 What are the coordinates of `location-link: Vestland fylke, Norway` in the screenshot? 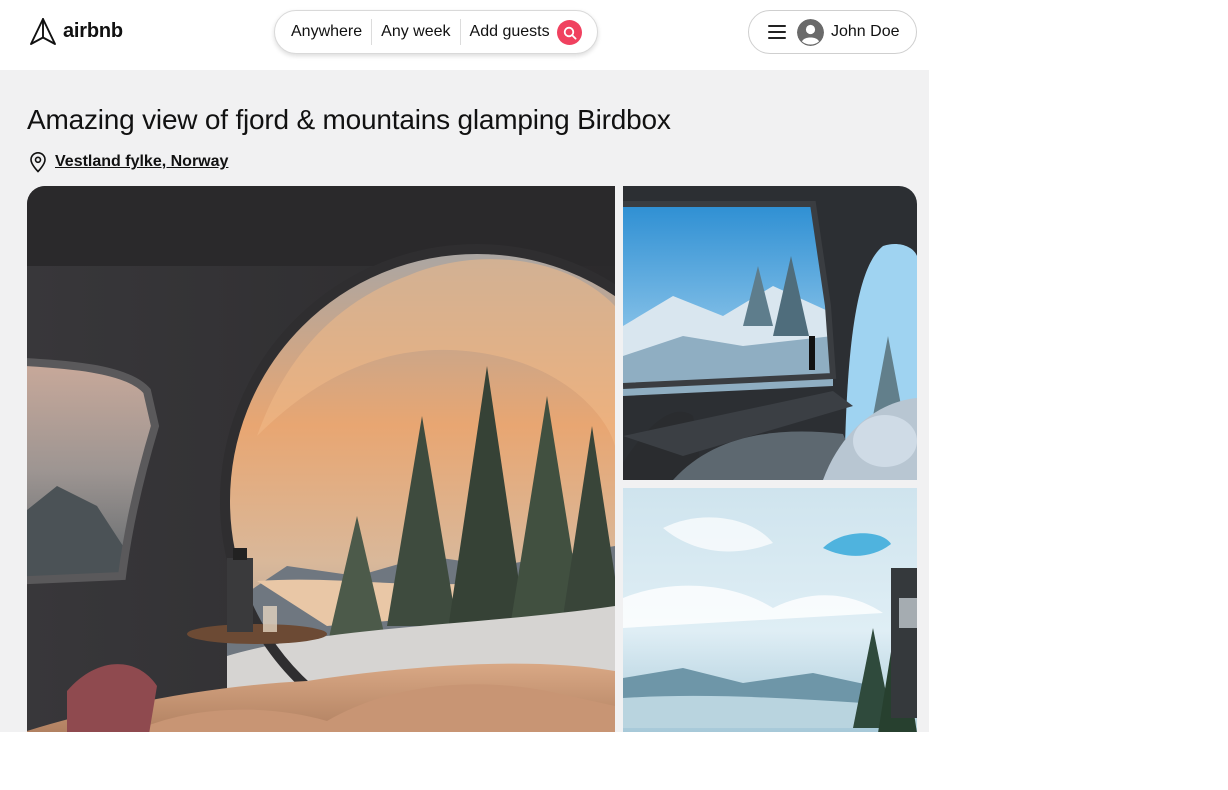 It's located at (141, 162).